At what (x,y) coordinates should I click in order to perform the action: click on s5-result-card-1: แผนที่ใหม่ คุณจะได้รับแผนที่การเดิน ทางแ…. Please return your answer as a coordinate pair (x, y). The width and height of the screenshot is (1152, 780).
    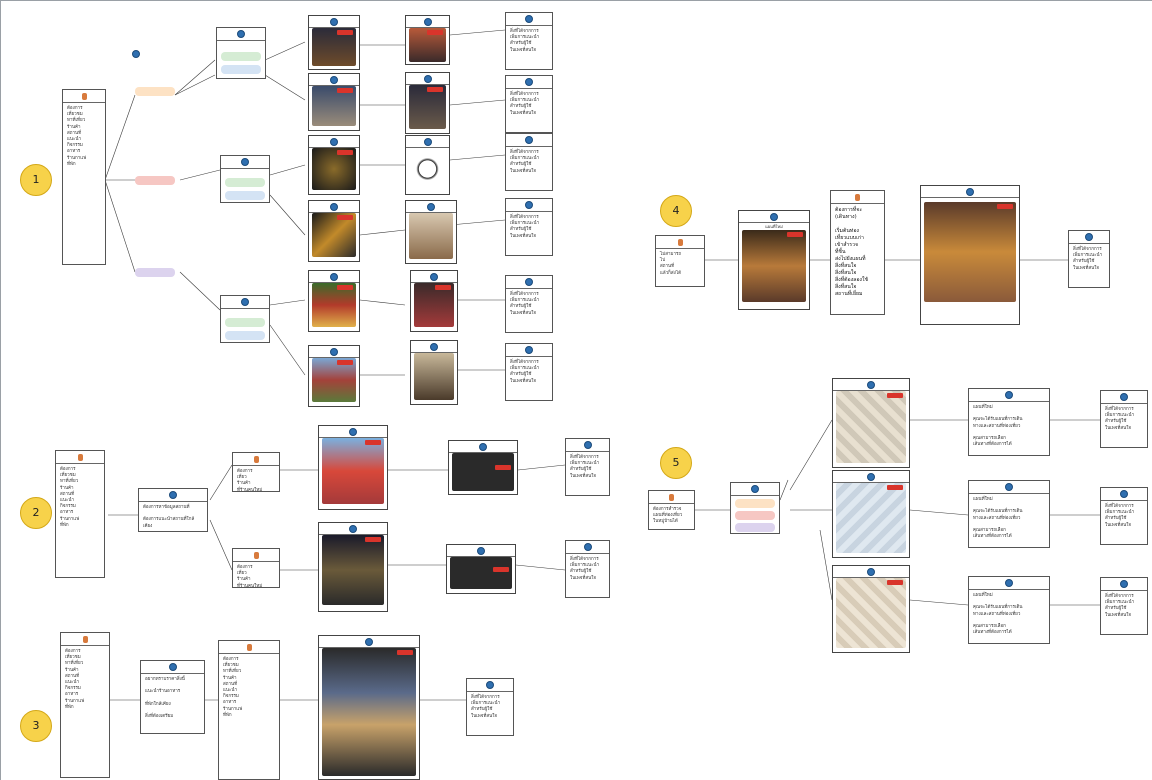
    Looking at the image, I should click on (1009, 422).